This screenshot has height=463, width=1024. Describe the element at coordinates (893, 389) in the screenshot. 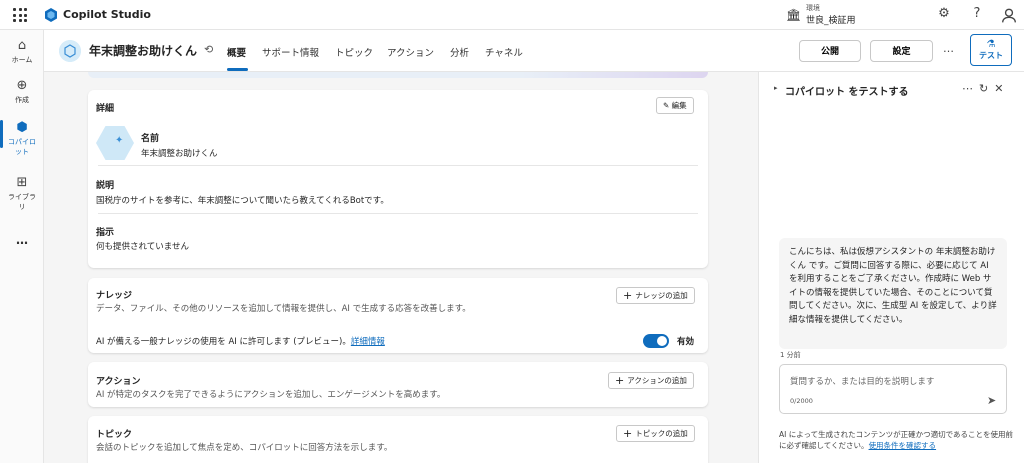

I see `chat-input-box: 質問するか、または目的を説明します 0/2000 ➤` at that location.